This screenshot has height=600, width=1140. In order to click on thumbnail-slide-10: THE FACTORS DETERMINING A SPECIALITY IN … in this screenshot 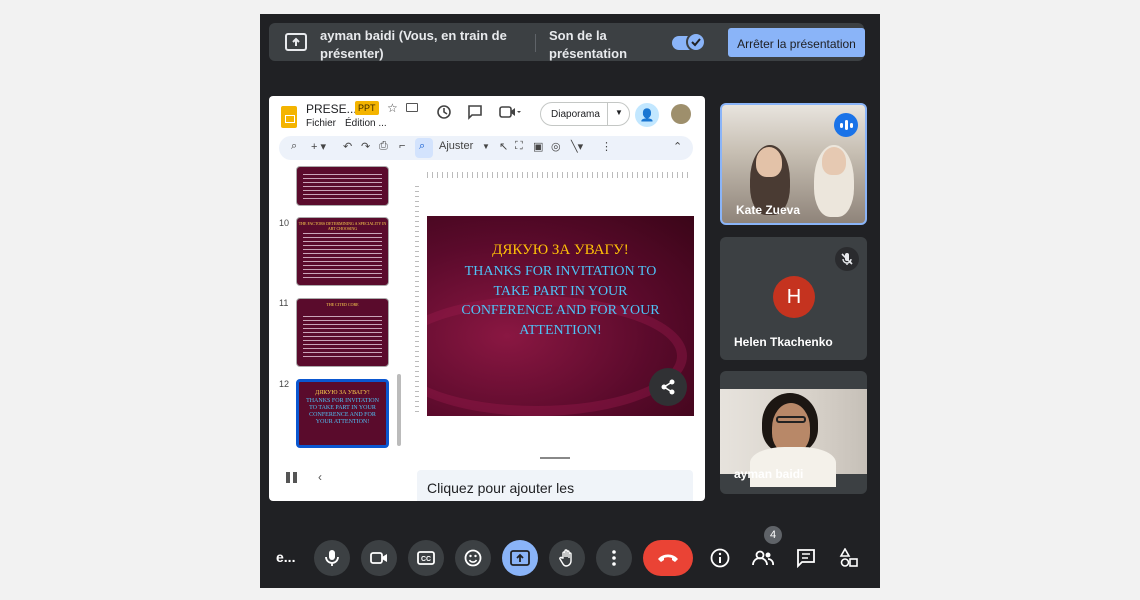, I will do `click(342, 251)`.